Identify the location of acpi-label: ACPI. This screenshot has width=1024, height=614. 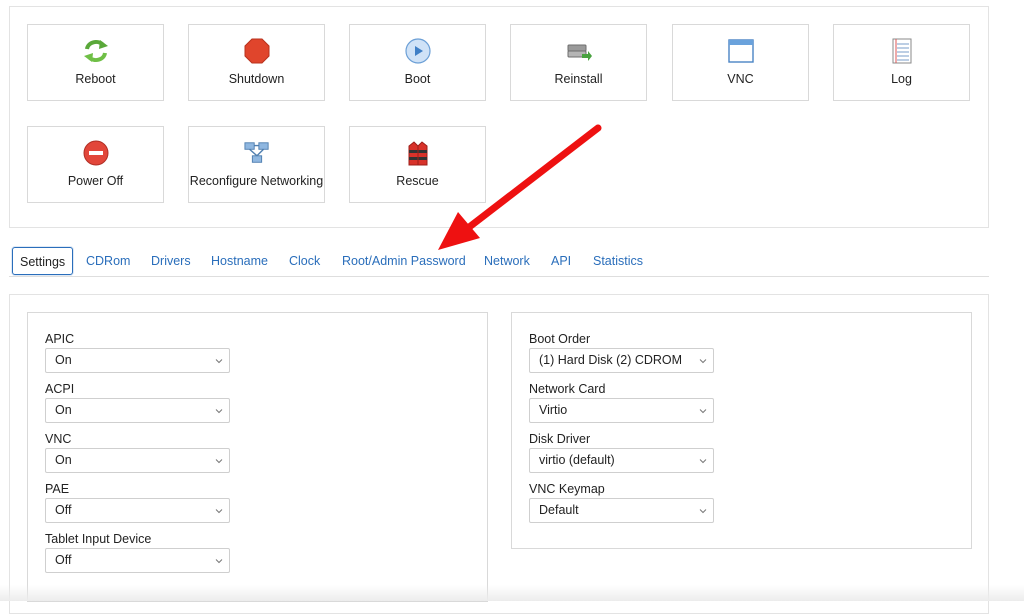
(60, 389).